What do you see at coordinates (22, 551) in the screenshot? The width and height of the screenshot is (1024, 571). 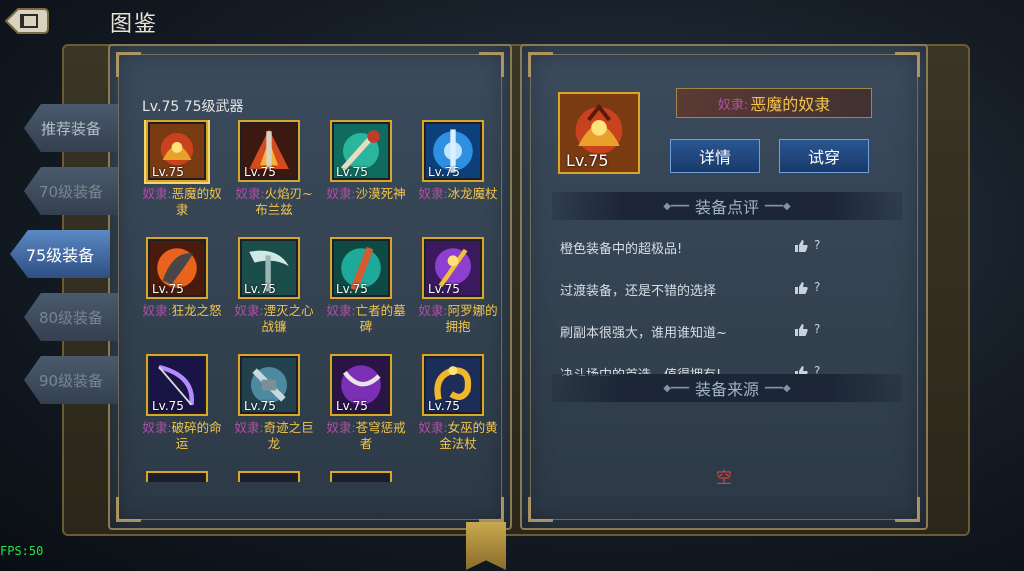 I see `fps-counter: FPS:50` at bounding box center [22, 551].